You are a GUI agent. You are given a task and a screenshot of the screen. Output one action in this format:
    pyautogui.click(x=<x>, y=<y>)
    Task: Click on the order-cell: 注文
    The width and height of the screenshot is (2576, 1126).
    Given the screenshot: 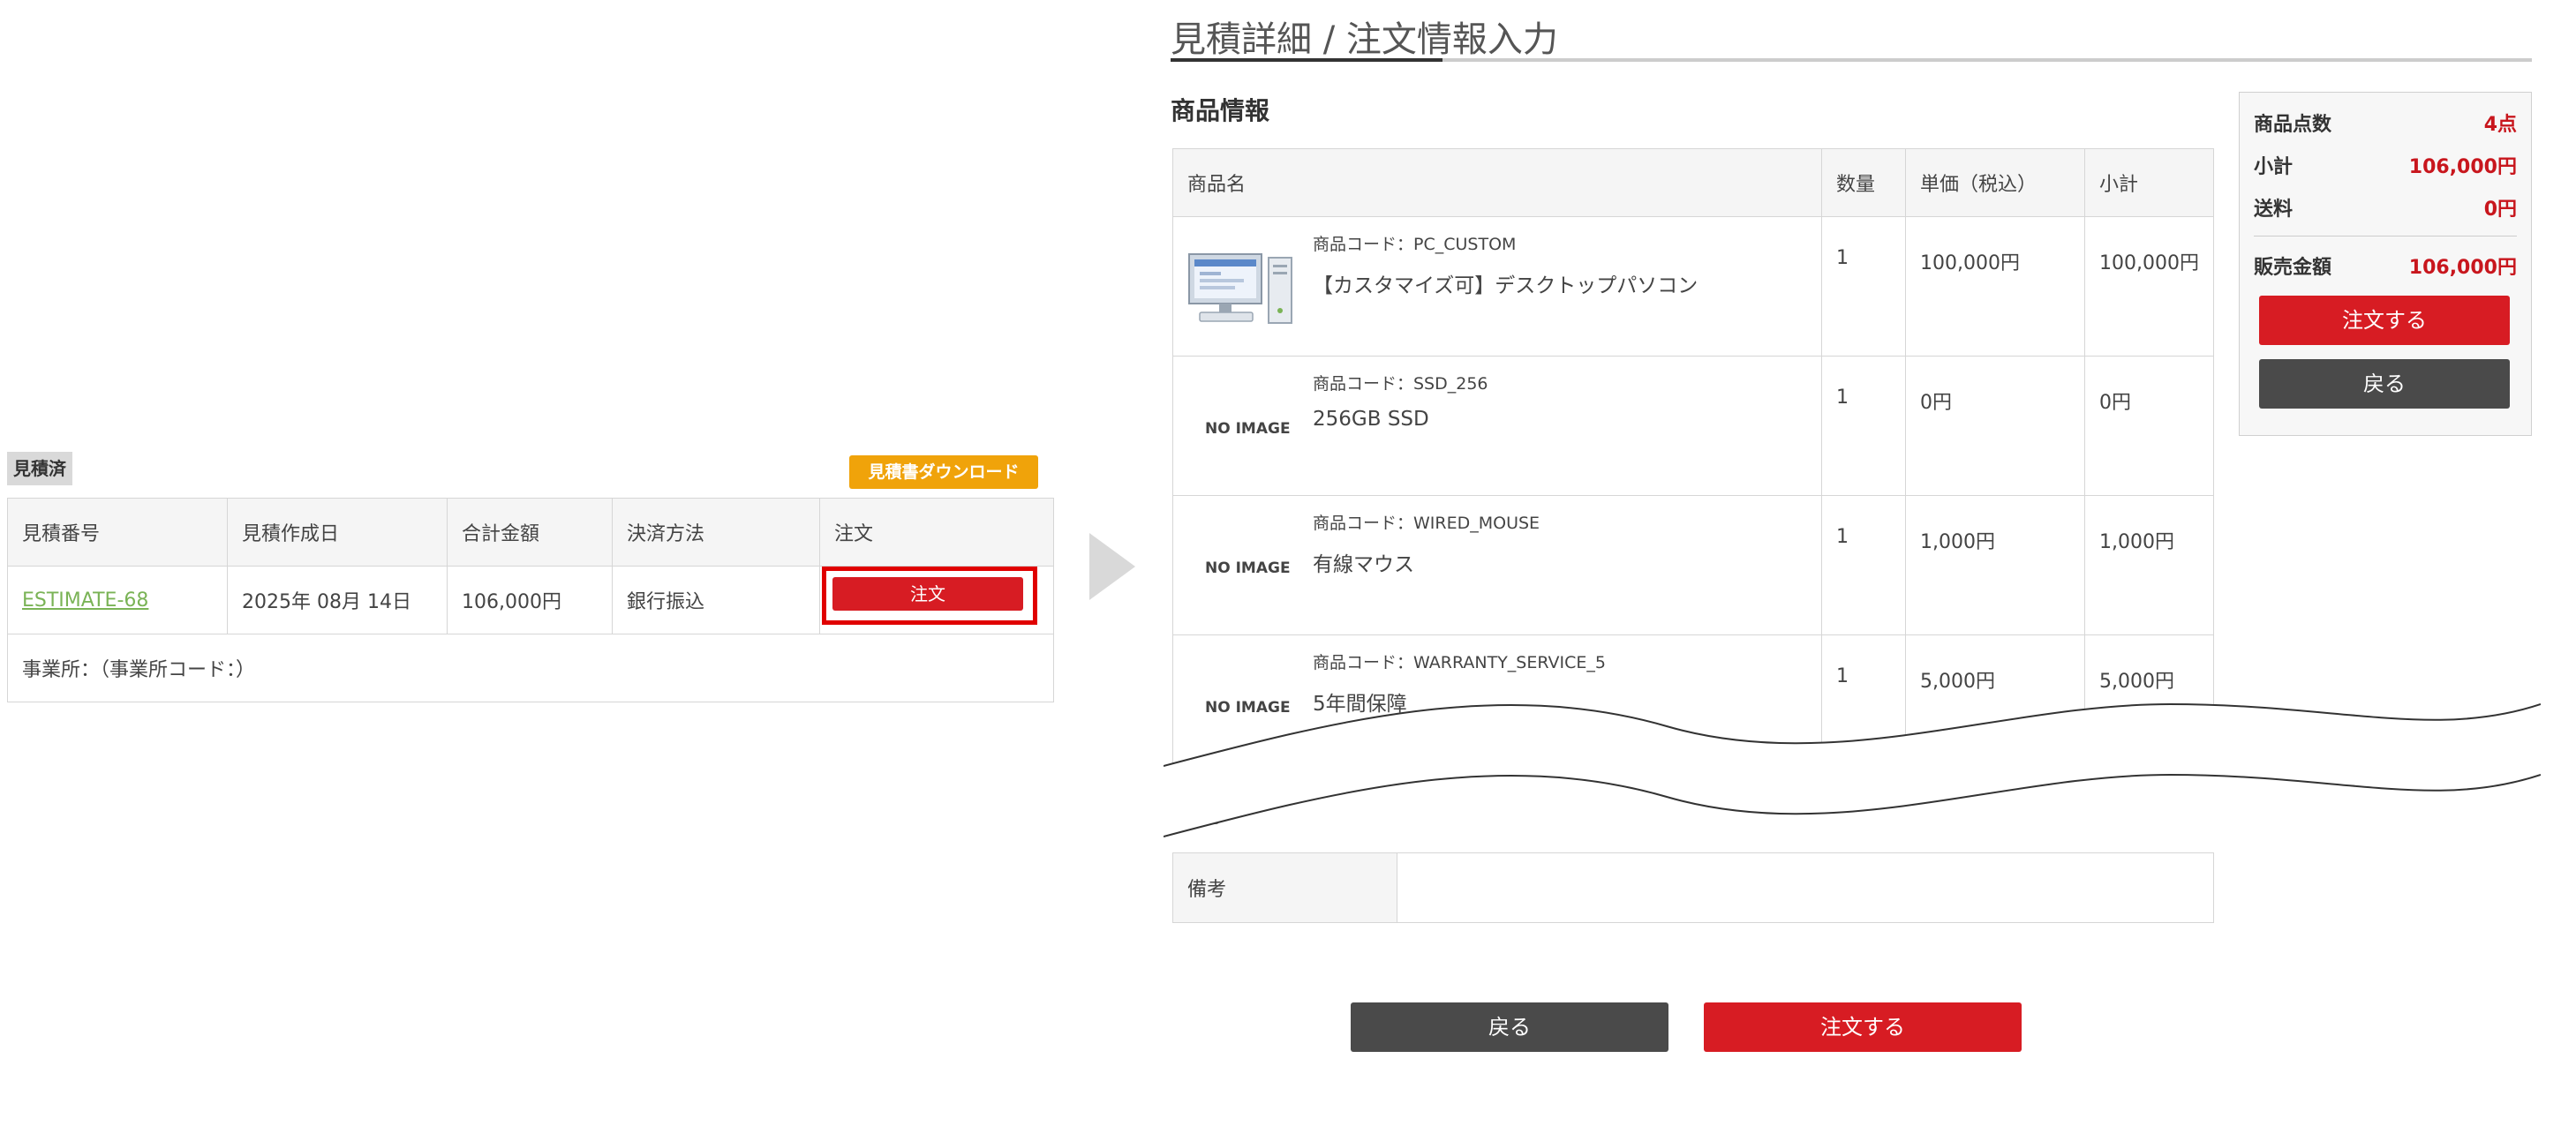 What is the action you would take?
    pyautogui.click(x=937, y=600)
    